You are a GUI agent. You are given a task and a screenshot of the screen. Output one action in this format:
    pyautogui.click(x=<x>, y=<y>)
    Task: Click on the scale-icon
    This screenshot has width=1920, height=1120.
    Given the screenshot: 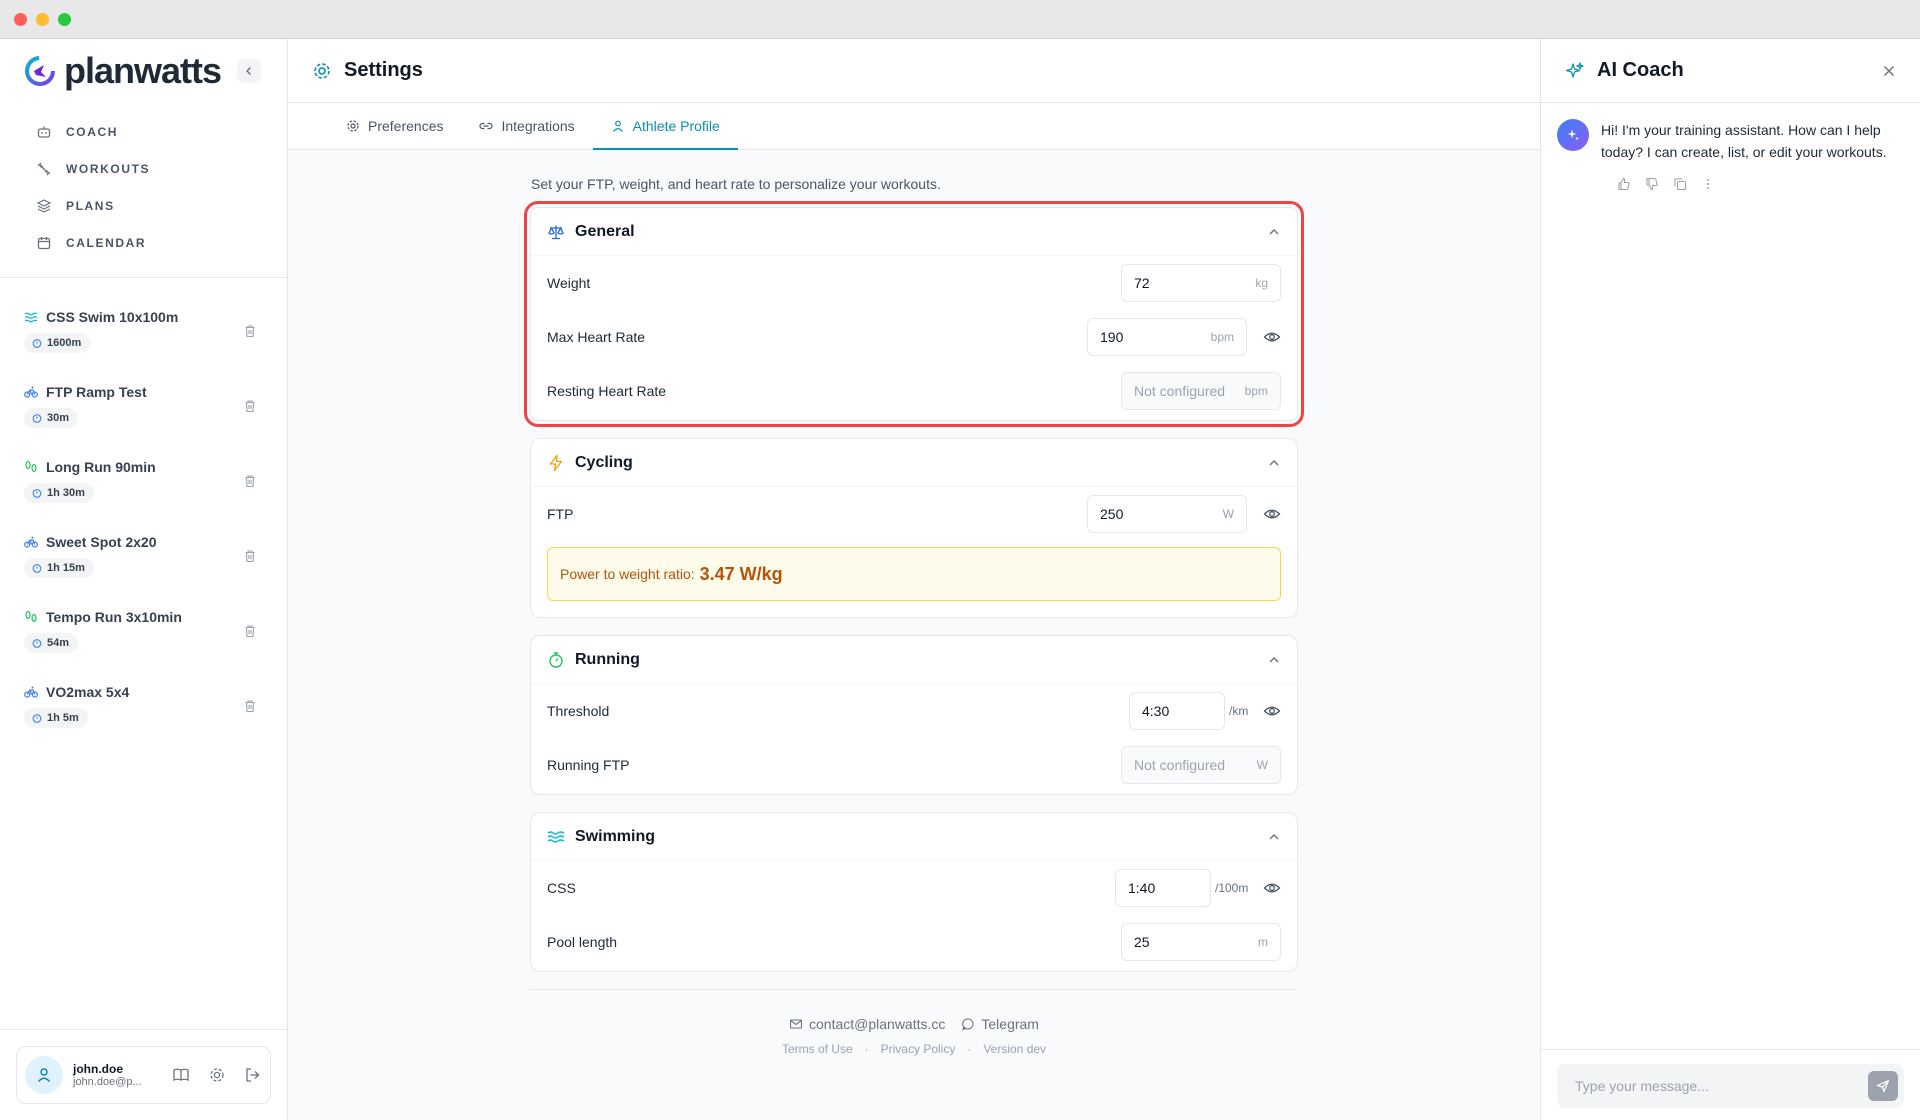 What is the action you would take?
    pyautogui.click(x=556, y=232)
    